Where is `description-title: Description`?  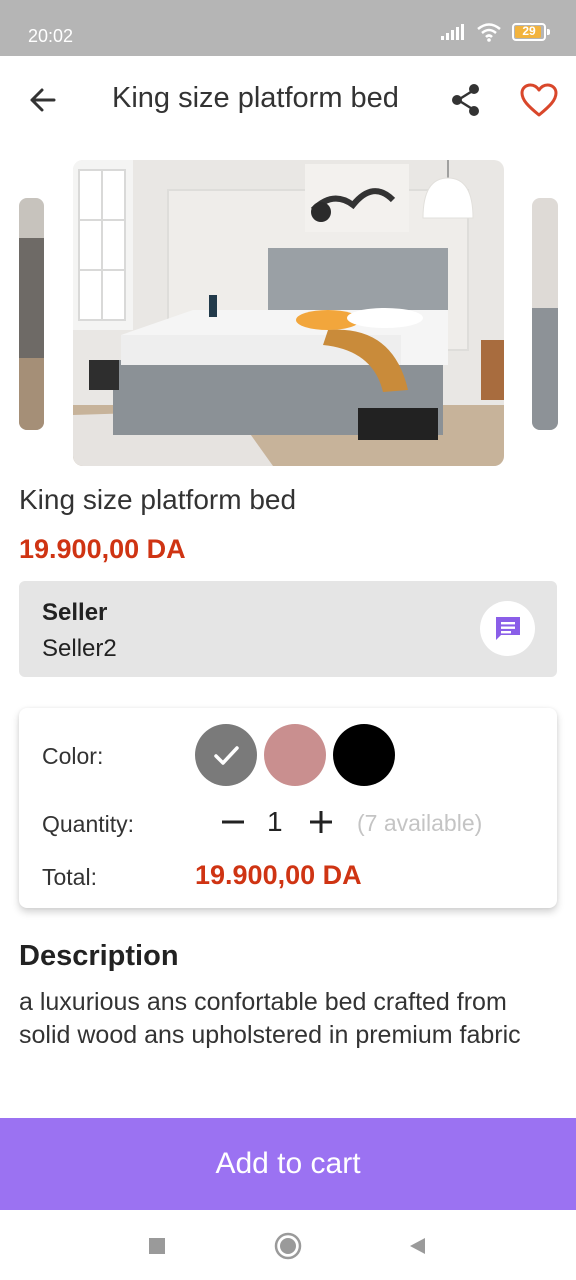
description-title: Description is located at coordinates (99, 956).